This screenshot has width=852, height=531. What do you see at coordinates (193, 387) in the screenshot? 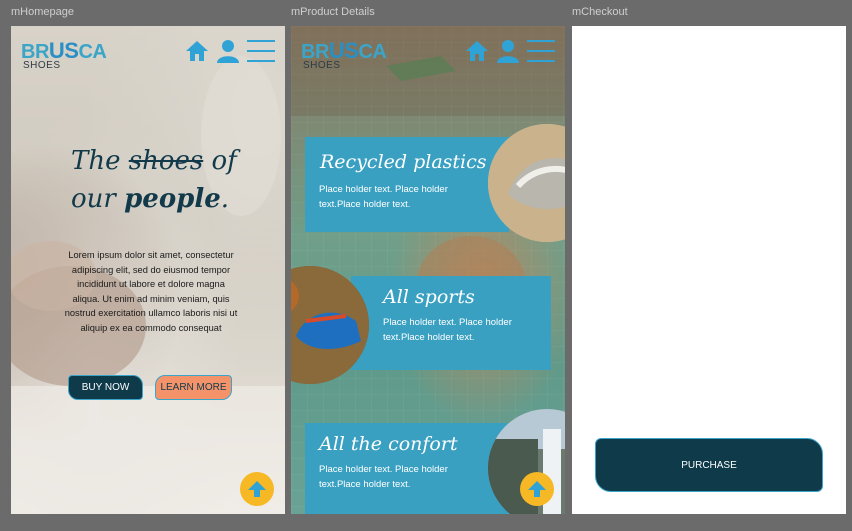
I see `learn-more-button: LEARN MORE` at bounding box center [193, 387].